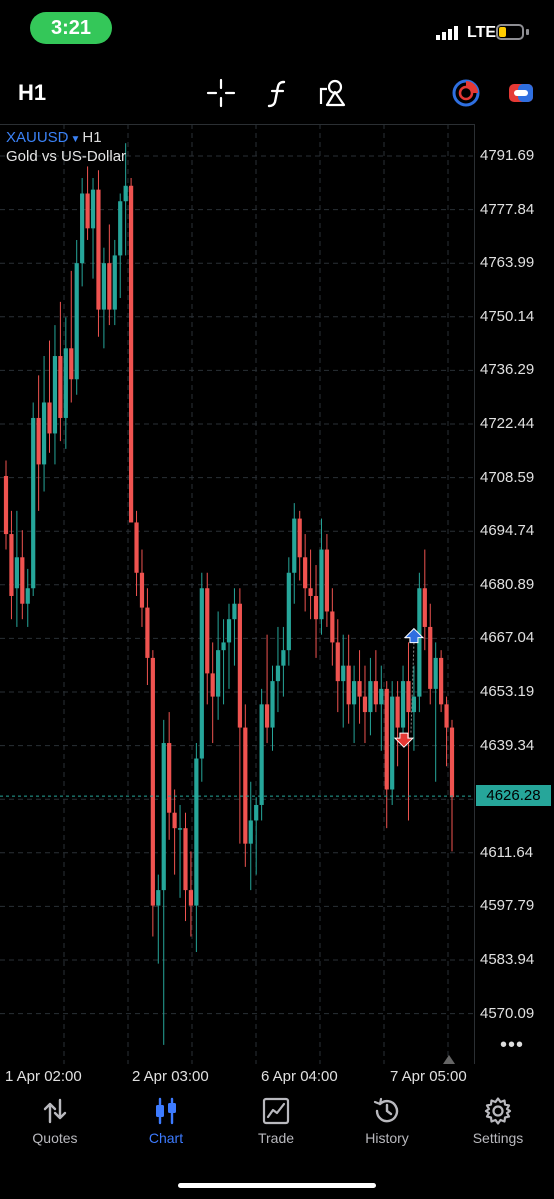 The height and width of the screenshot is (1199, 554). Describe the element at coordinates (276, 1121) in the screenshot. I see `nav-trade: Trade` at that location.